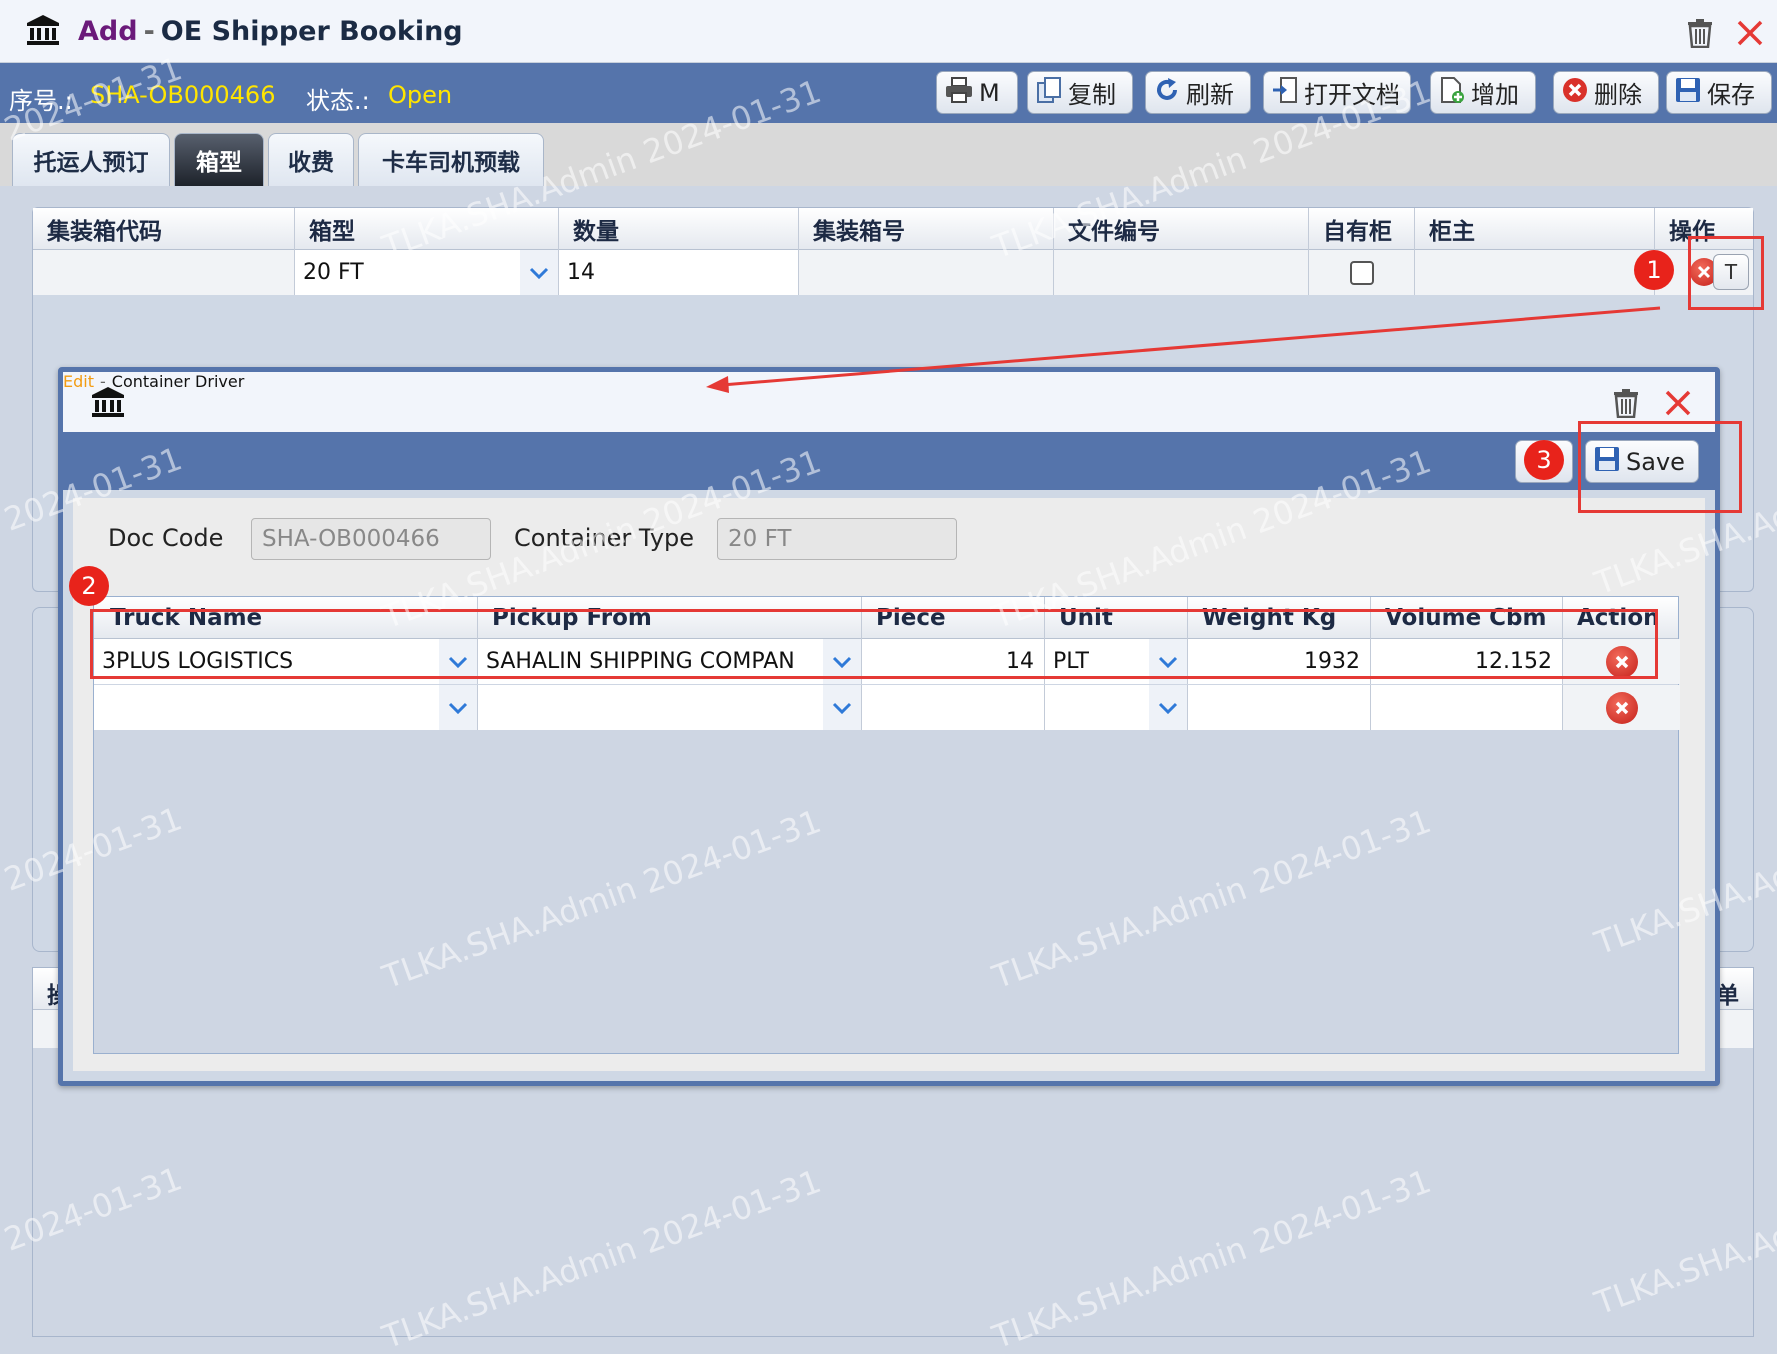 This screenshot has width=1777, height=1354. What do you see at coordinates (1660, 467) in the screenshot?
I see `annotation-box-save` at bounding box center [1660, 467].